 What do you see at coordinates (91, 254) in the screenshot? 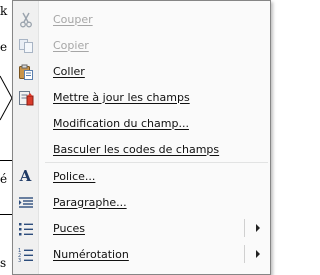
I see `menu-item-label: Numérotation` at bounding box center [91, 254].